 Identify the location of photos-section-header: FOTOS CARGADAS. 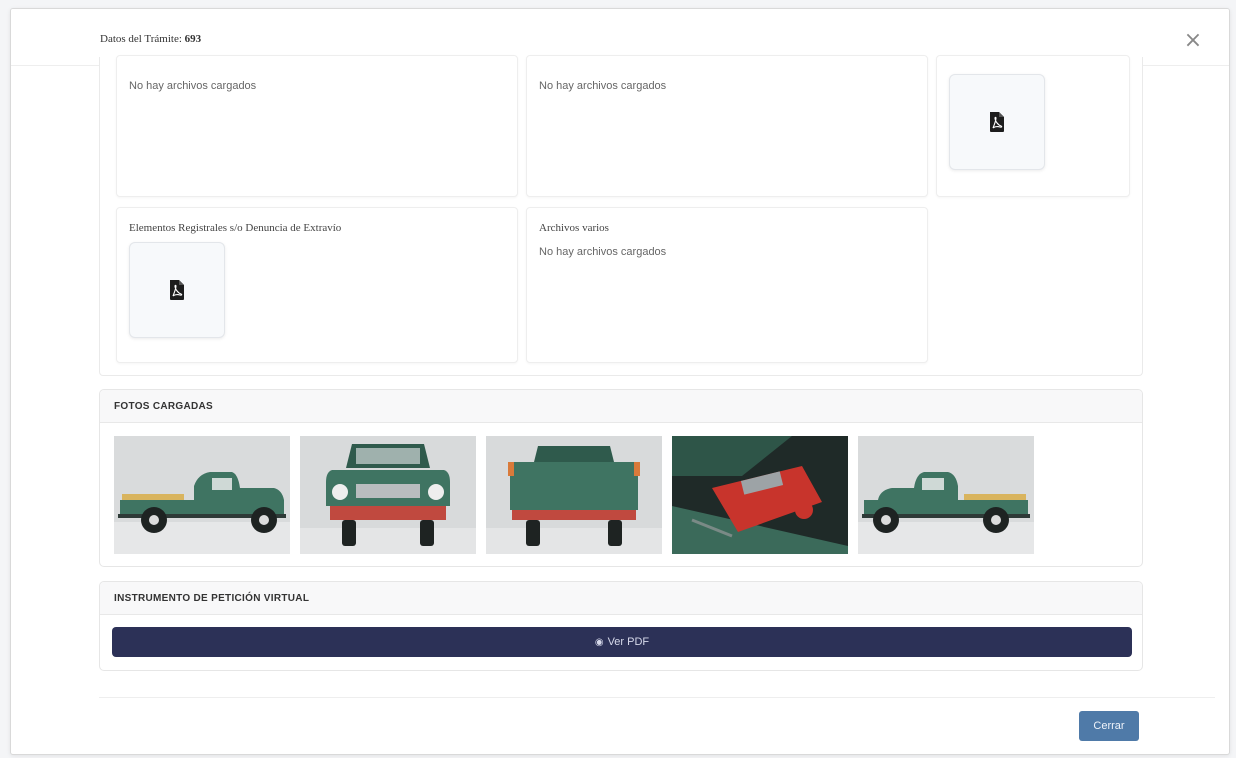
(621, 406).